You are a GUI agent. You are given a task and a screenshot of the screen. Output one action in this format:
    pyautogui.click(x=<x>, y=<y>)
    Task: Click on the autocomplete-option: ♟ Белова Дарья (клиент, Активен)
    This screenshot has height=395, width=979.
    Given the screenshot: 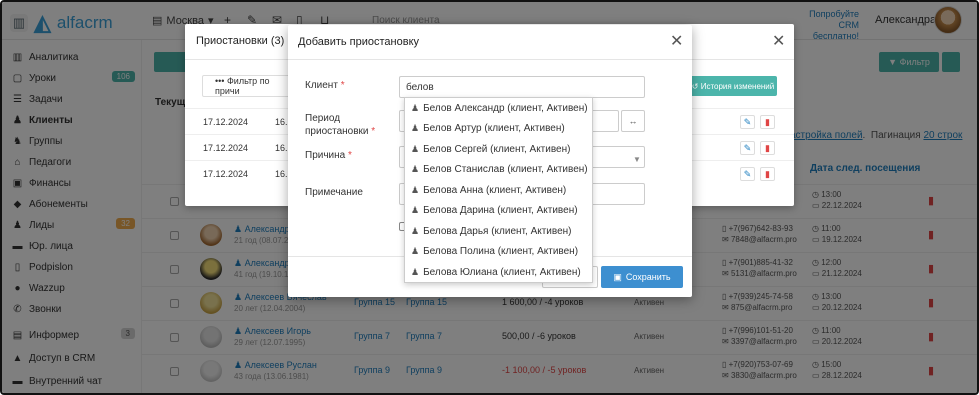 What is the action you would take?
    pyautogui.click(x=501, y=231)
    